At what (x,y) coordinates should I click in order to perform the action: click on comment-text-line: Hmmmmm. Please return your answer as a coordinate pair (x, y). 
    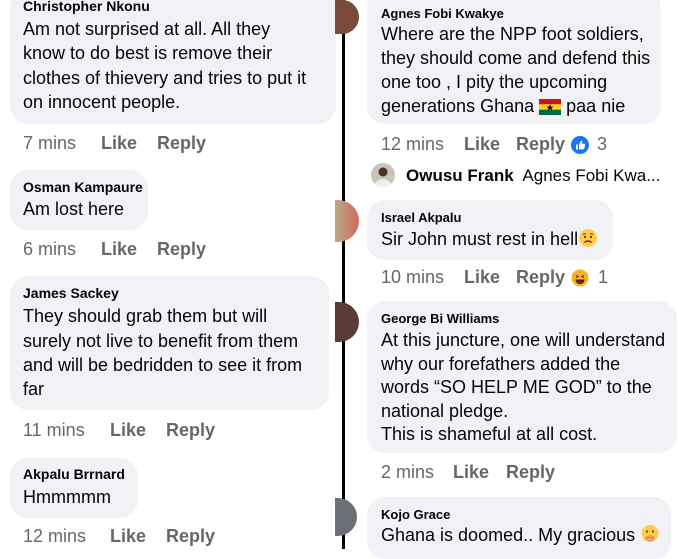
    Looking at the image, I should click on (67, 497).